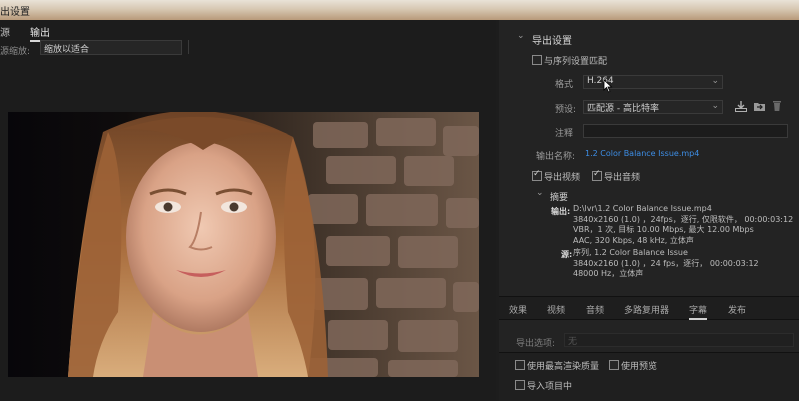  I want to click on export-options-dropdown: 无, so click(679, 340).